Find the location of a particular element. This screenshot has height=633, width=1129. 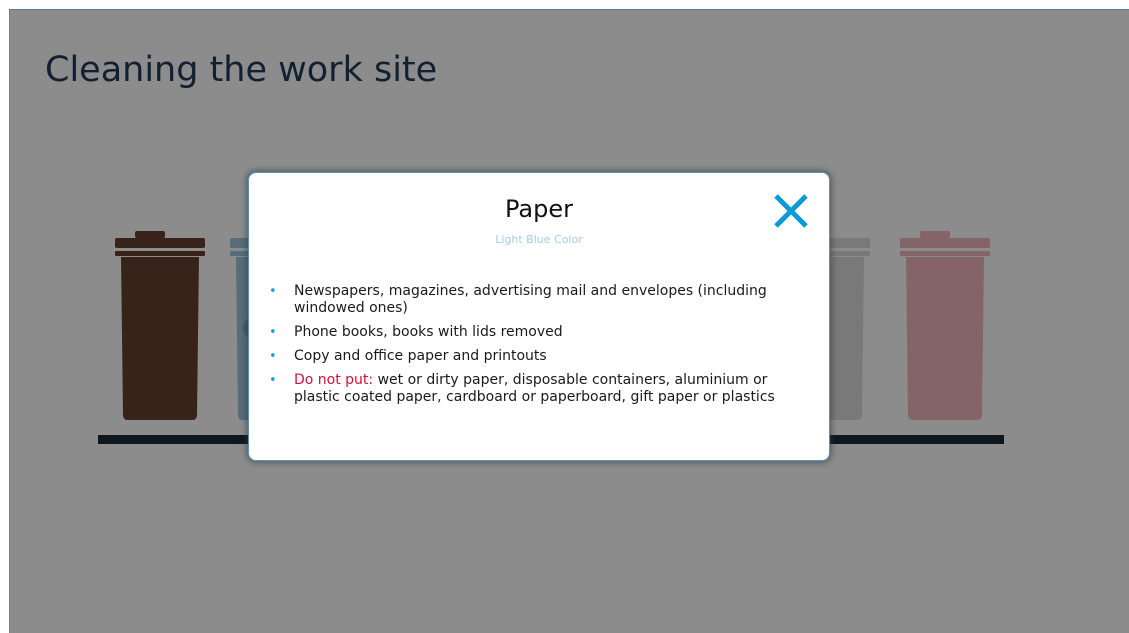

list-item-text: Copy and office paper and printouts is located at coordinates (420, 356).